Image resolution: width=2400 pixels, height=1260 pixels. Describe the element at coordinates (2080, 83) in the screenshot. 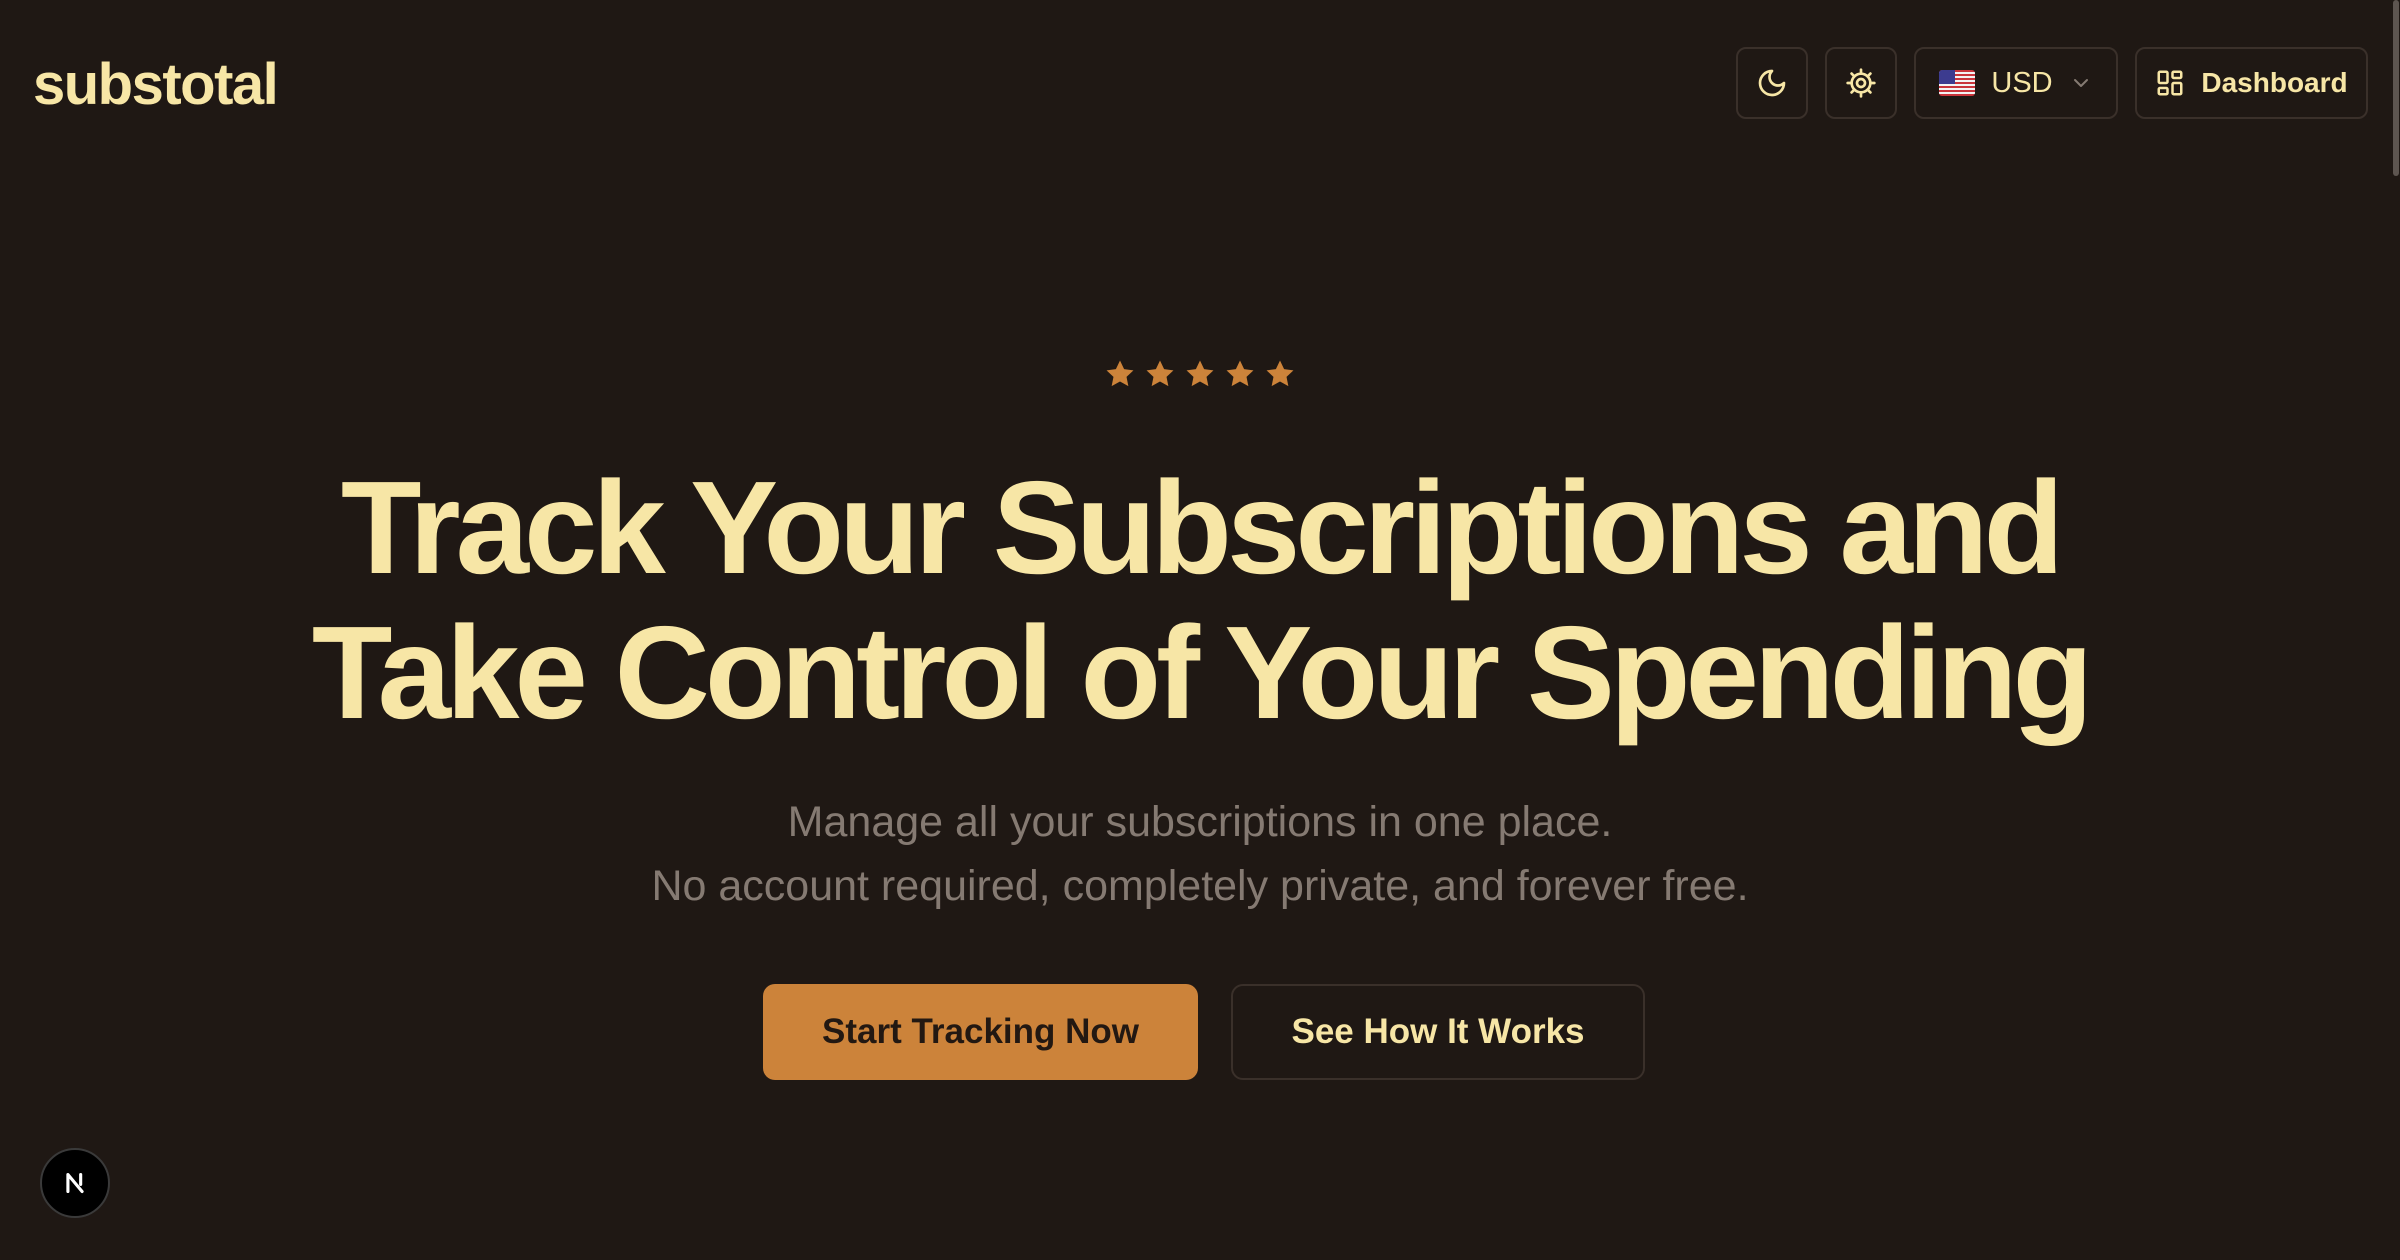

I see `chevron-down-icon` at that location.